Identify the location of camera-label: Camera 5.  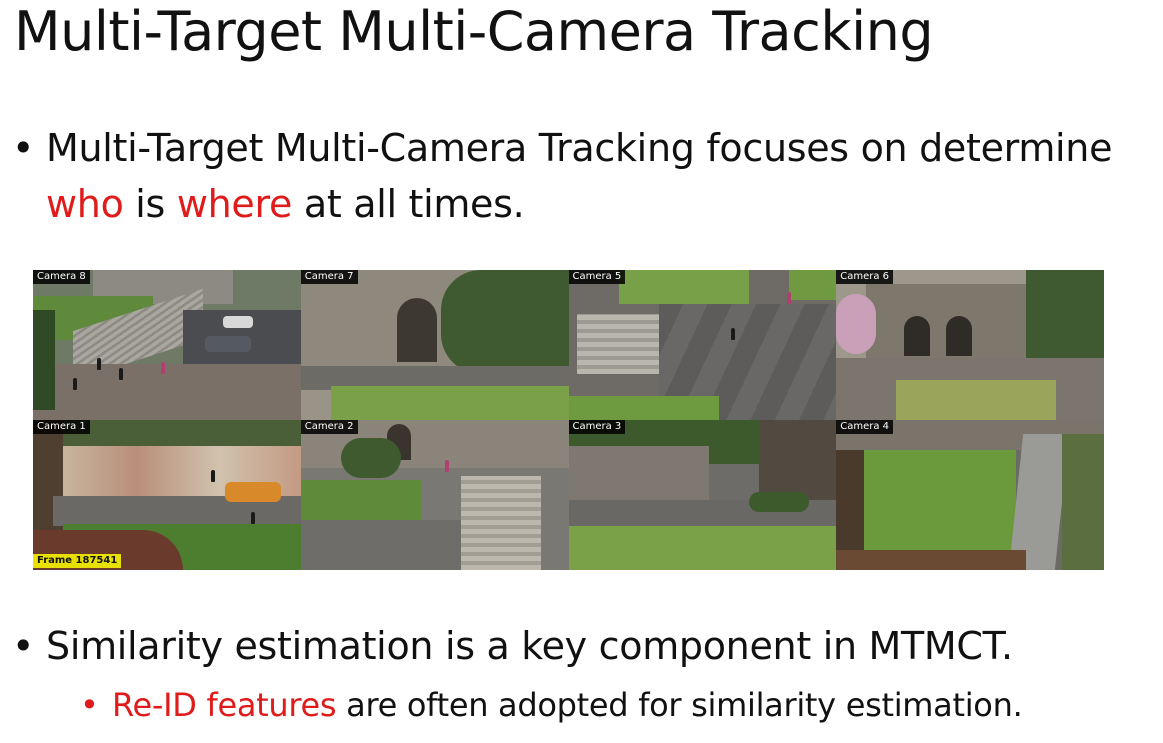
(597, 277).